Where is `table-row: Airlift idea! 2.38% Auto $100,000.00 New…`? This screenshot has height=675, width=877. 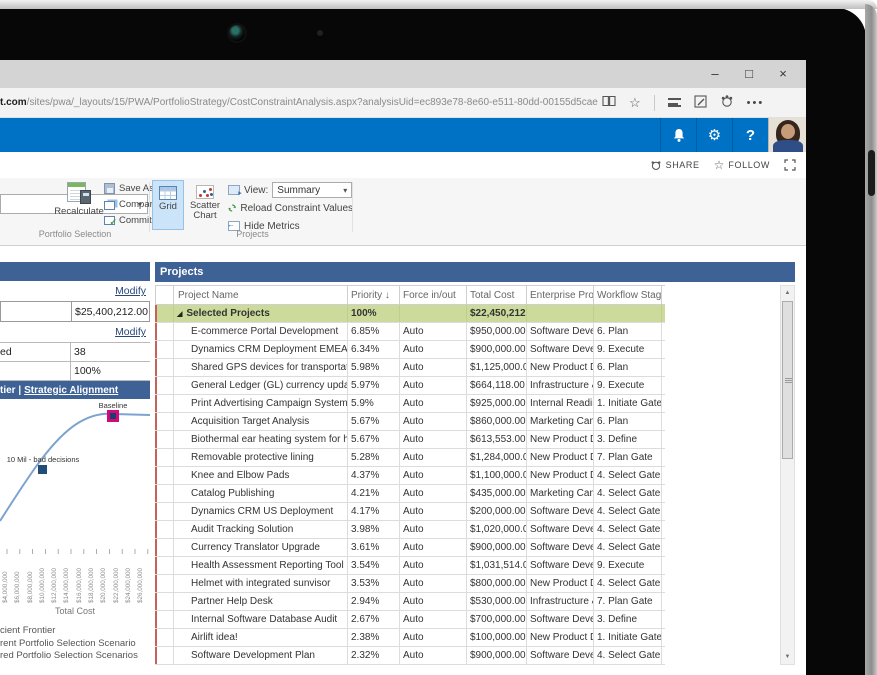 table-row: Airlift idea! 2.38% Auto $100,000.00 New… is located at coordinates (410, 638).